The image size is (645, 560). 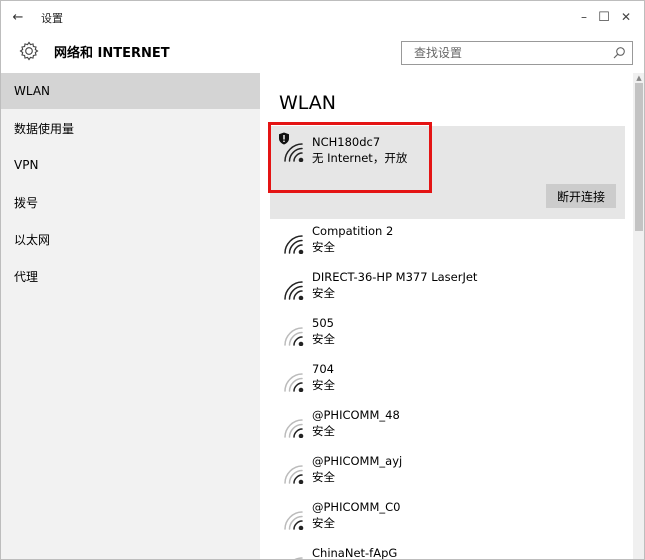 What do you see at coordinates (130, 91) in the screenshot?
I see `sidebar-item-wlan: WLAN` at bounding box center [130, 91].